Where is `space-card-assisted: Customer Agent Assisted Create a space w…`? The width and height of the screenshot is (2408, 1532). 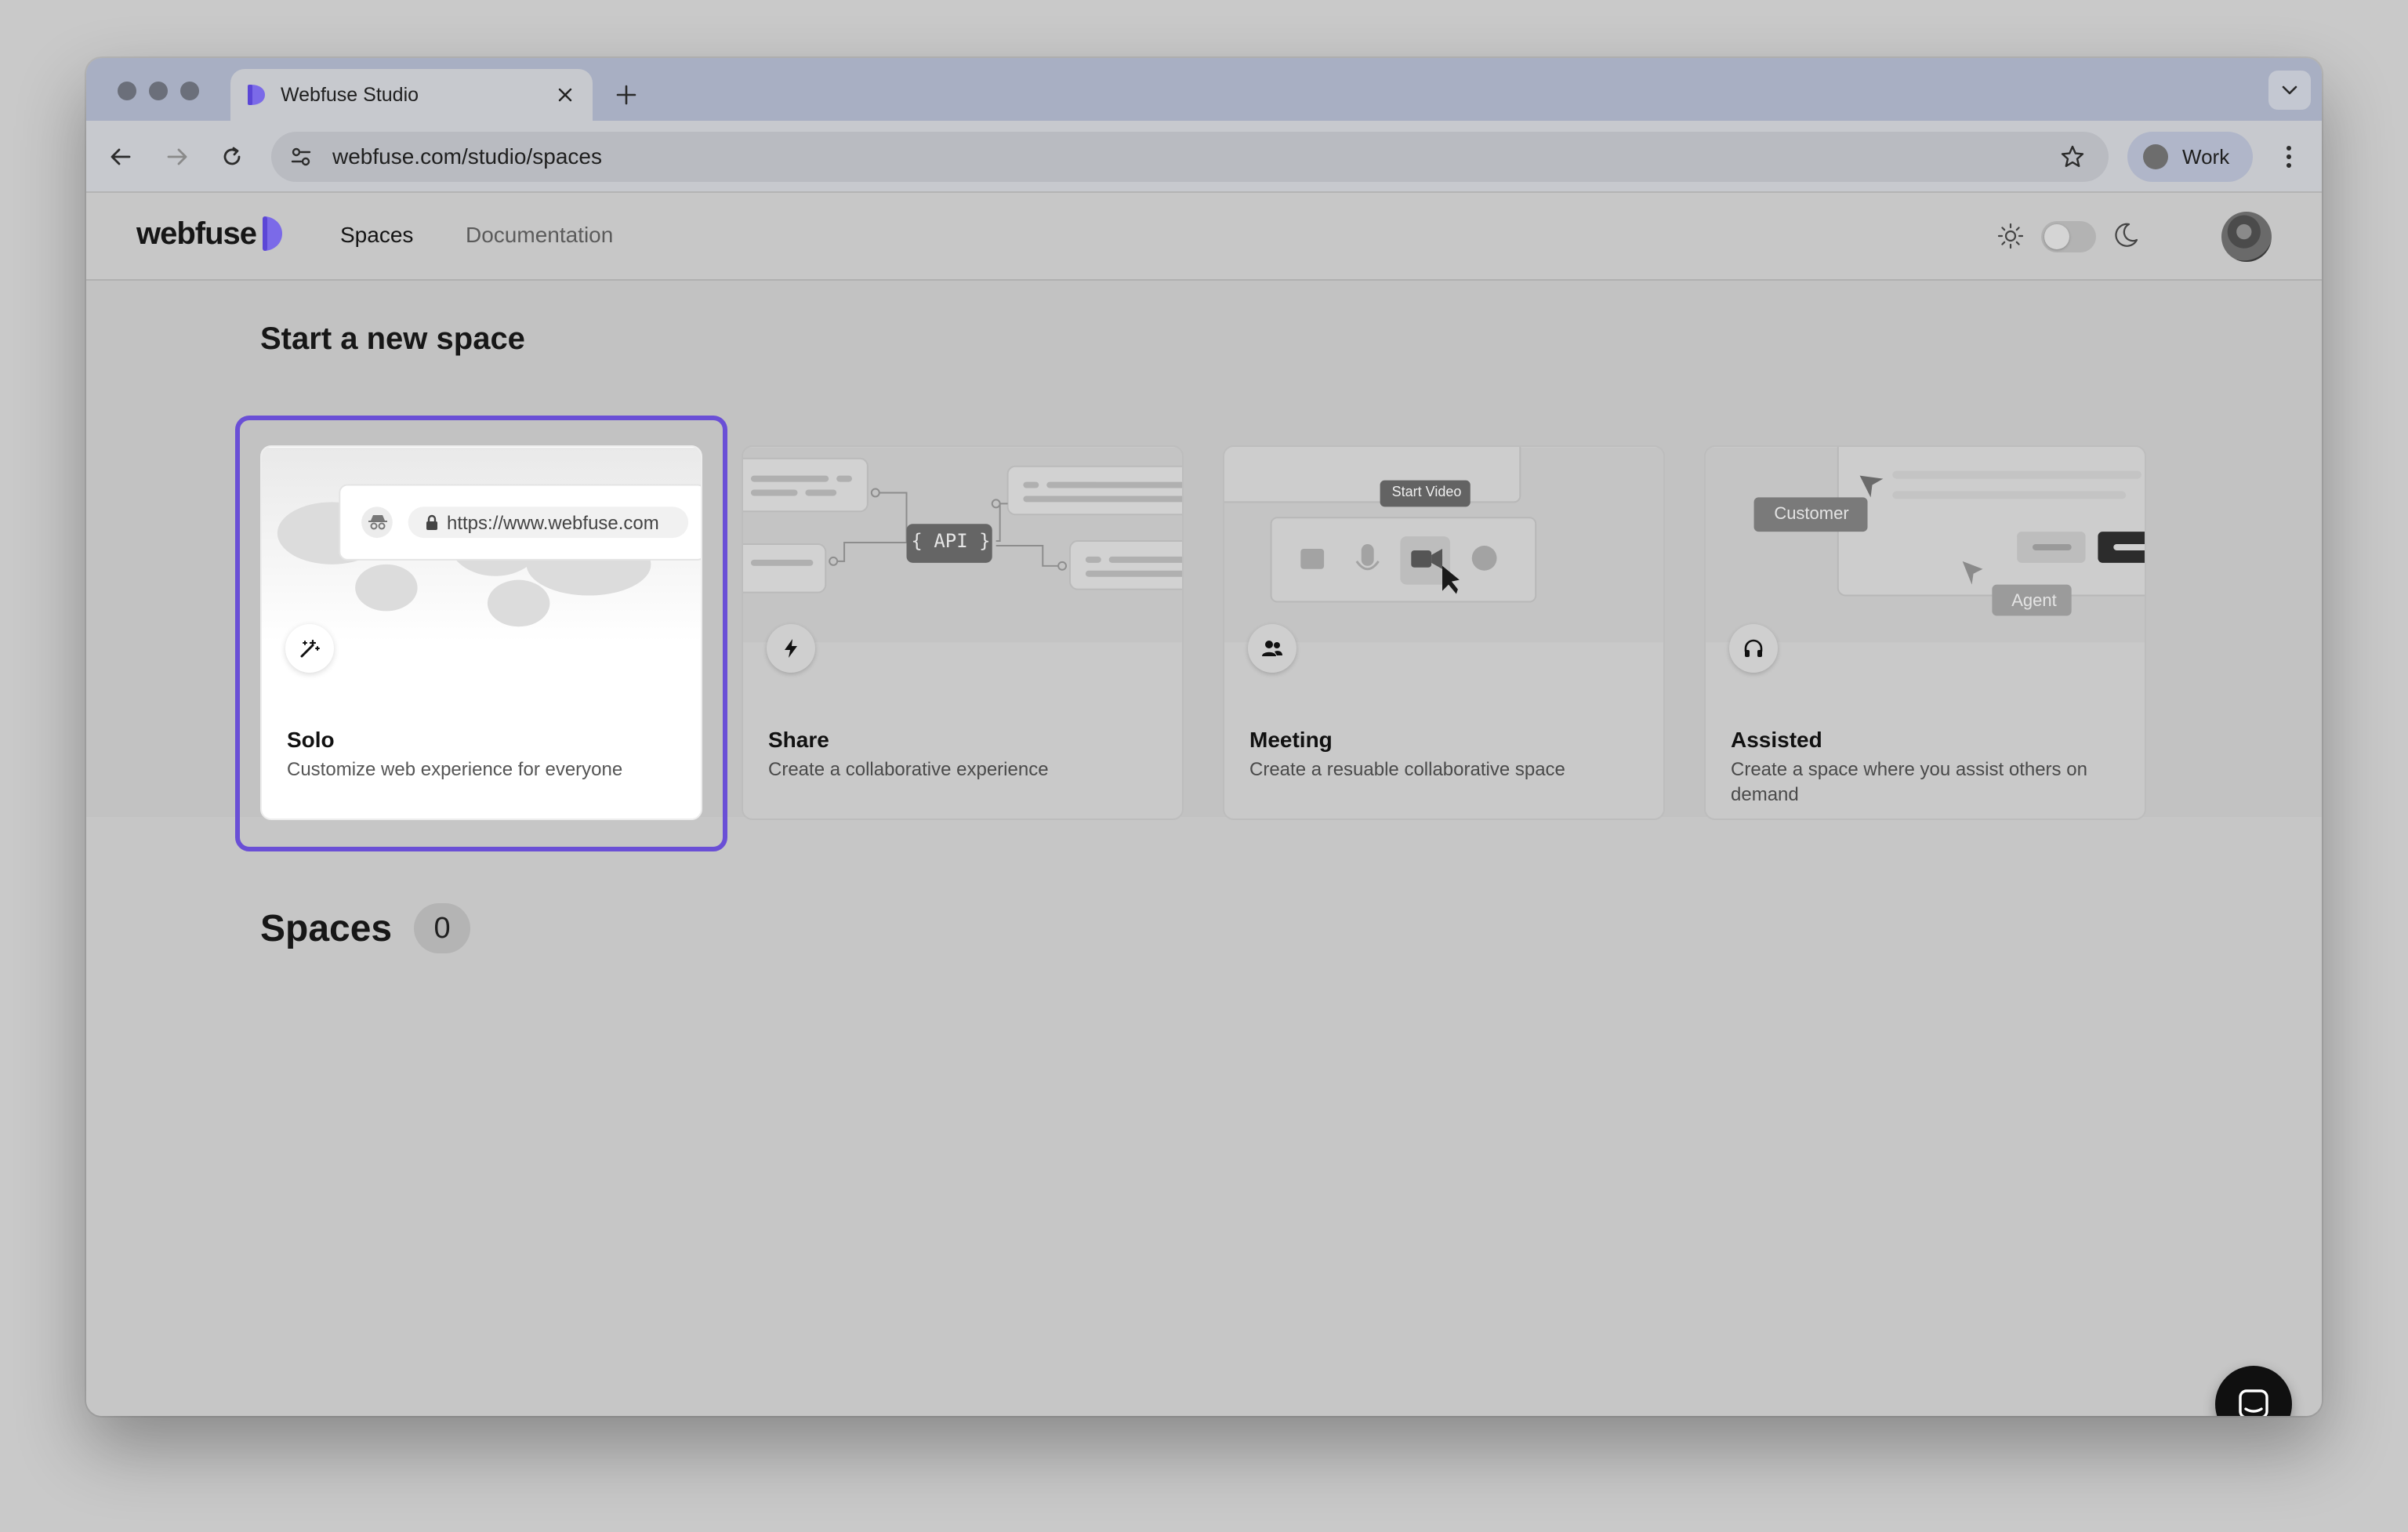
space-card-assisted: Customer Agent Assisted Create a space w… is located at coordinates (1925, 632).